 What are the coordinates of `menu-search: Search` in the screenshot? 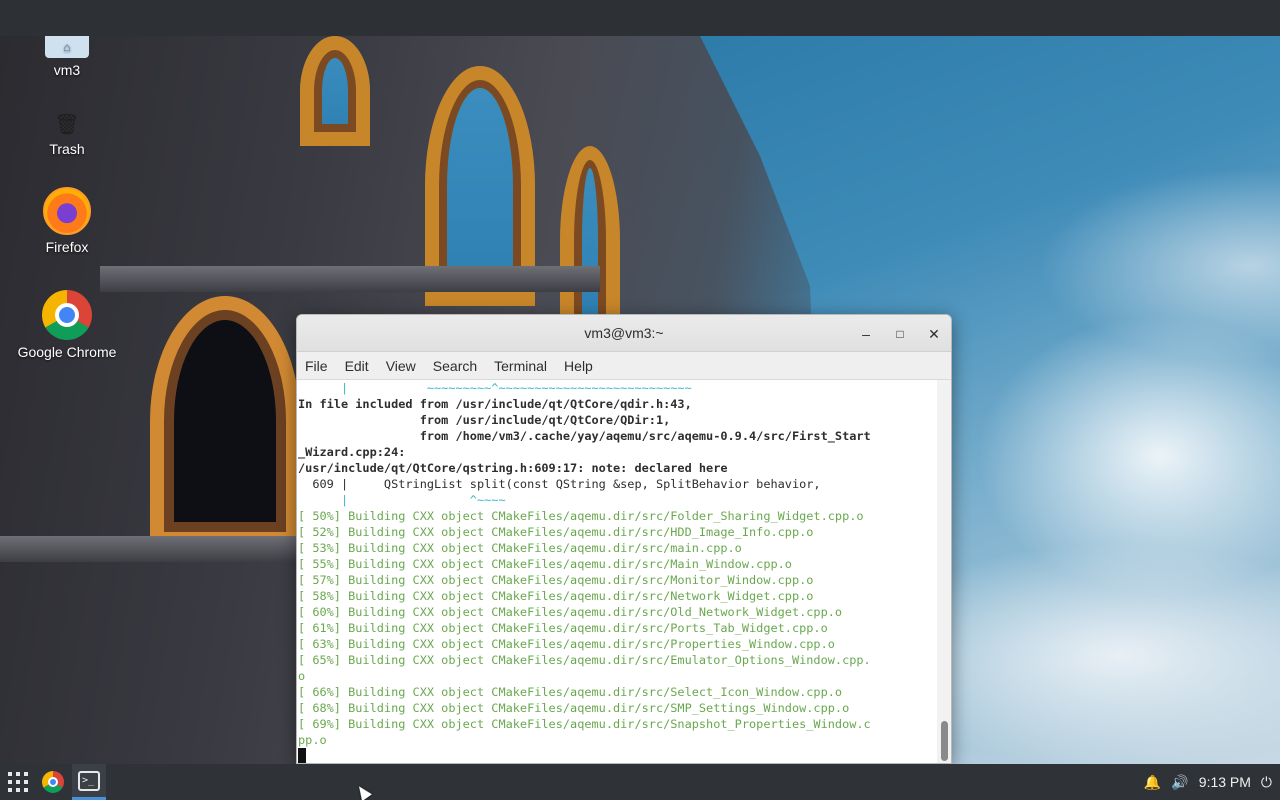 It's located at (455, 366).